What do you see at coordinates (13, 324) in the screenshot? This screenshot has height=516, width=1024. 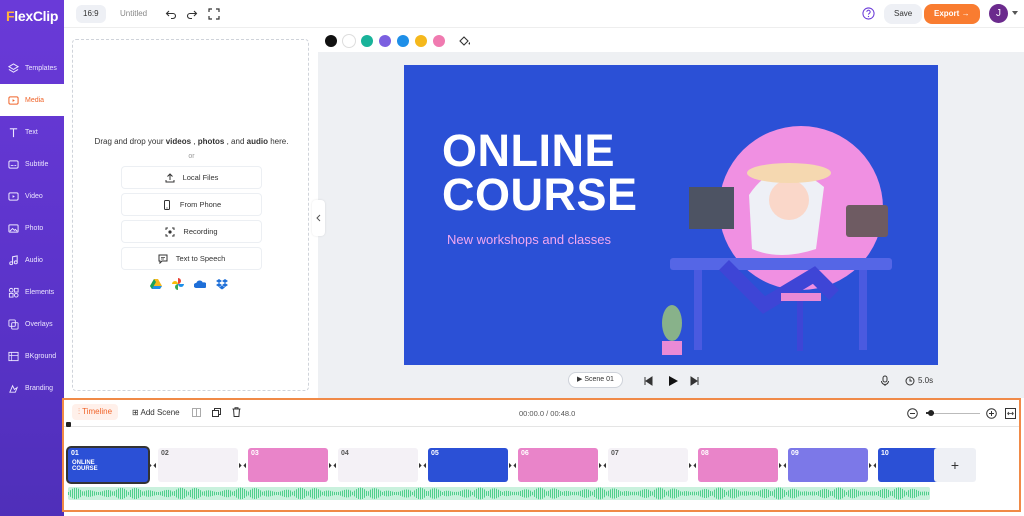 I see `overlays-icon` at bounding box center [13, 324].